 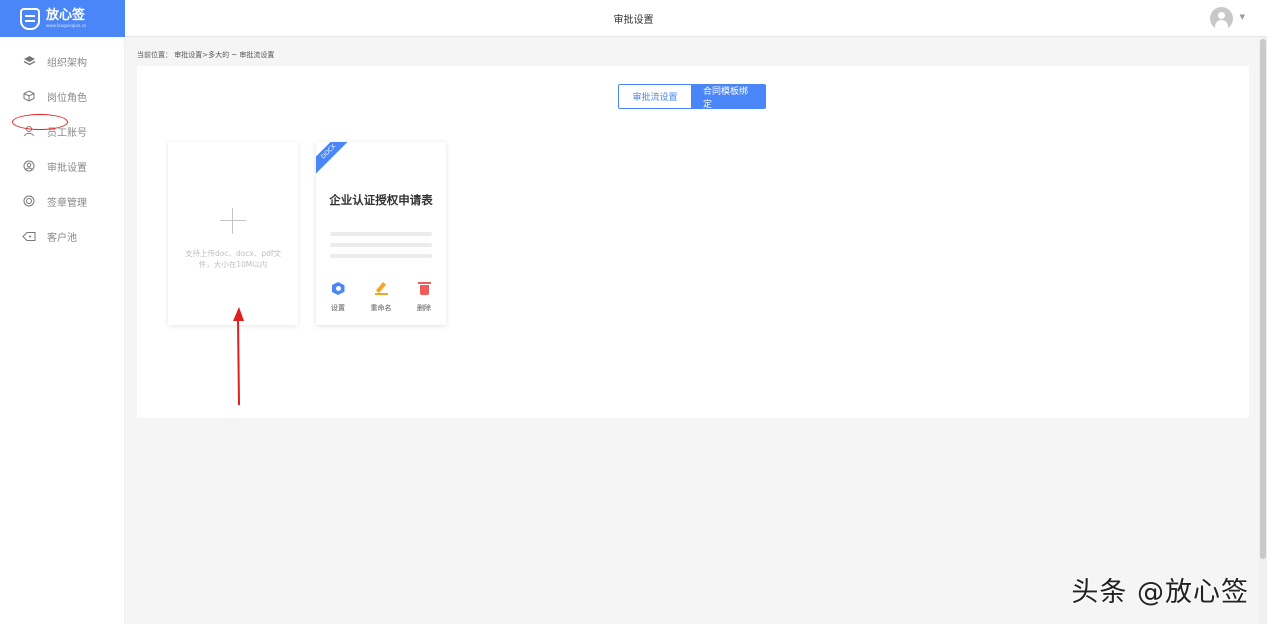 I want to click on upload-hint: 支持上传doc、docx、pdf文件，大小在10M以内, so click(x=233, y=259).